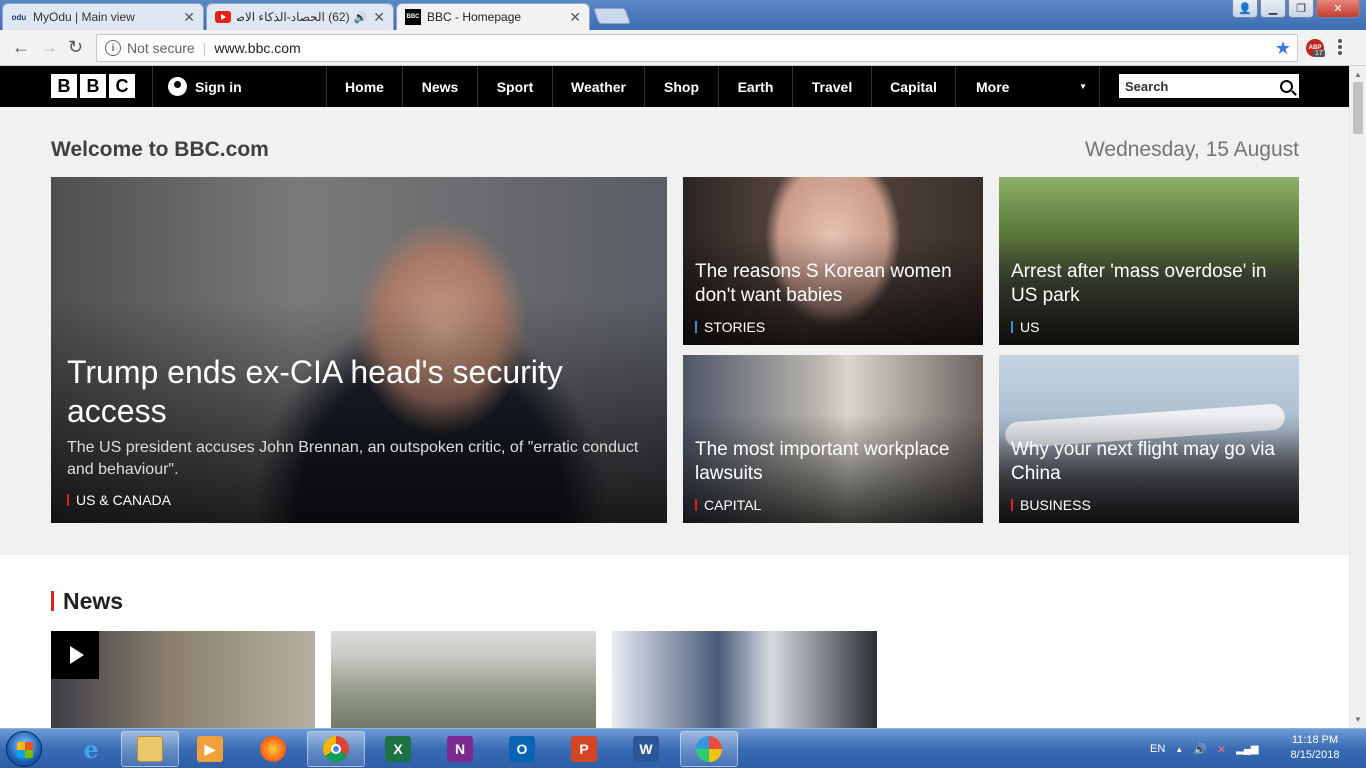  I want to click on minimize-button: ▁, so click(1273, 9).